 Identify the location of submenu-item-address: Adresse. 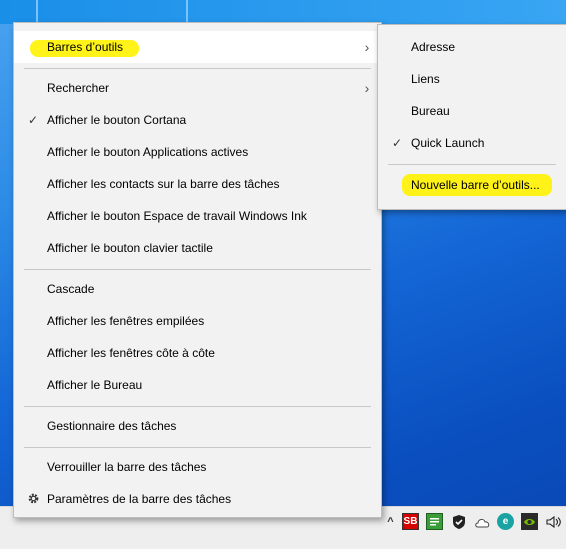
(472, 47).